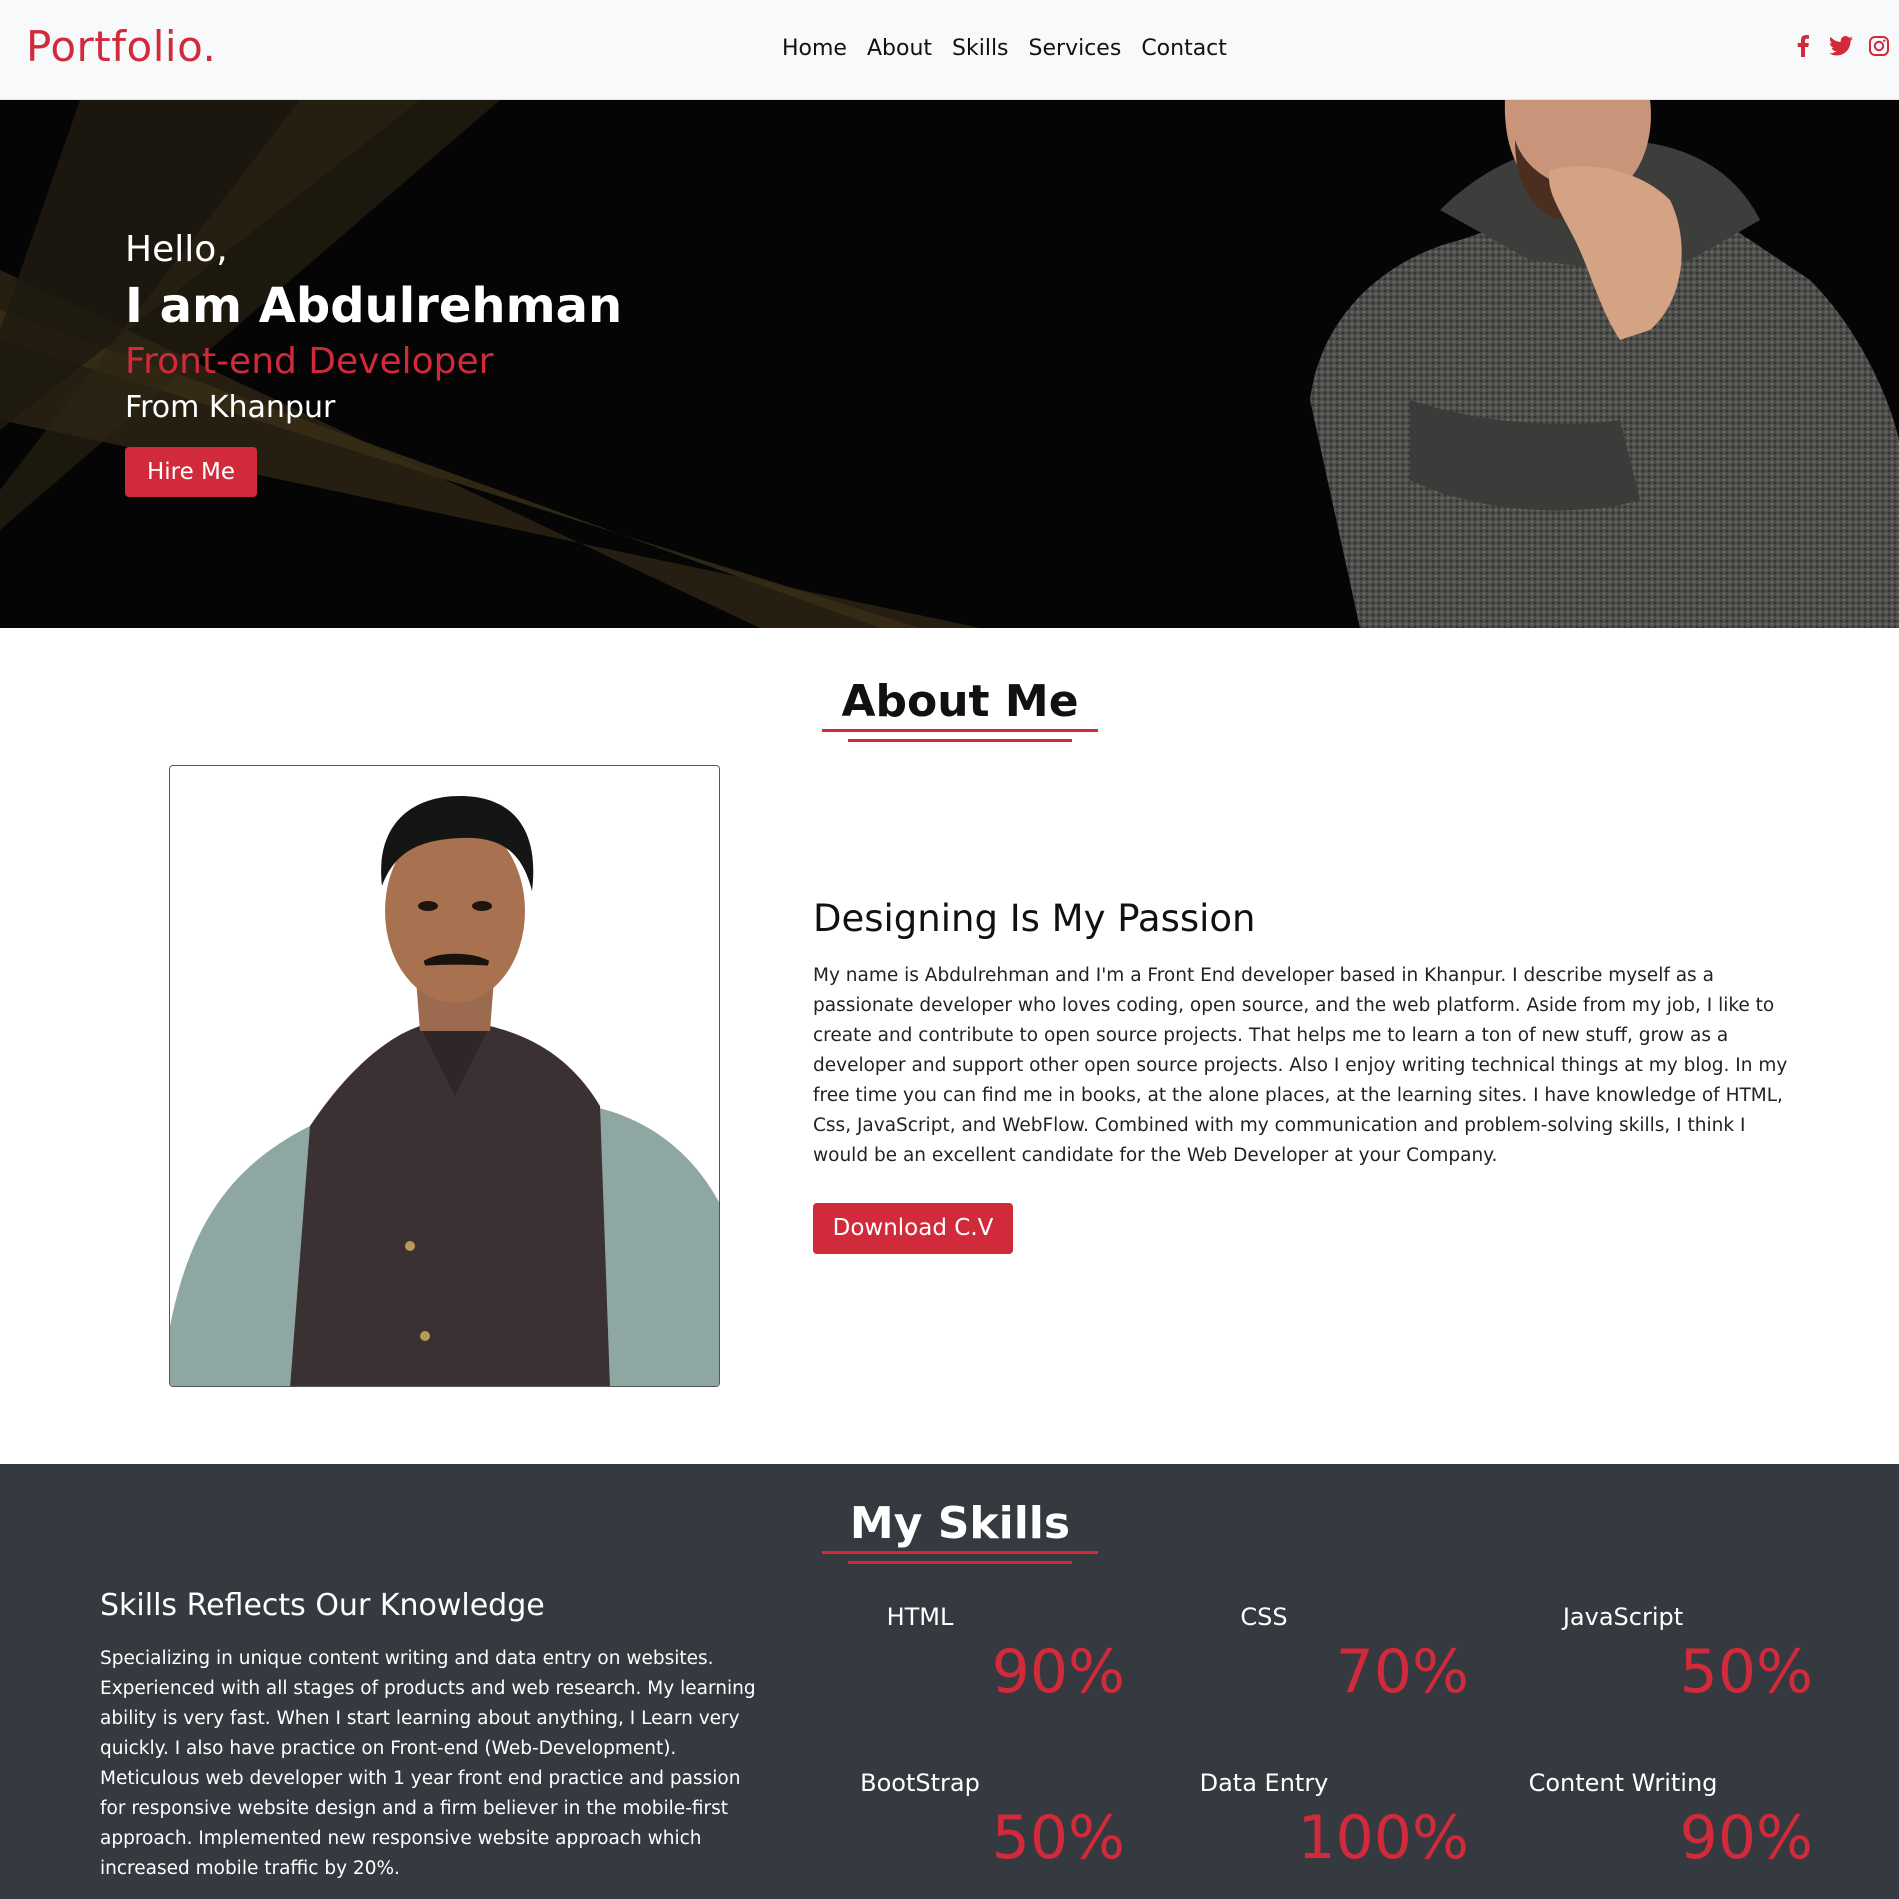  What do you see at coordinates (967, 1821) in the screenshot?
I see `skill-bootstrap: BootStrap 50%` at bounding box center [967, 1821].